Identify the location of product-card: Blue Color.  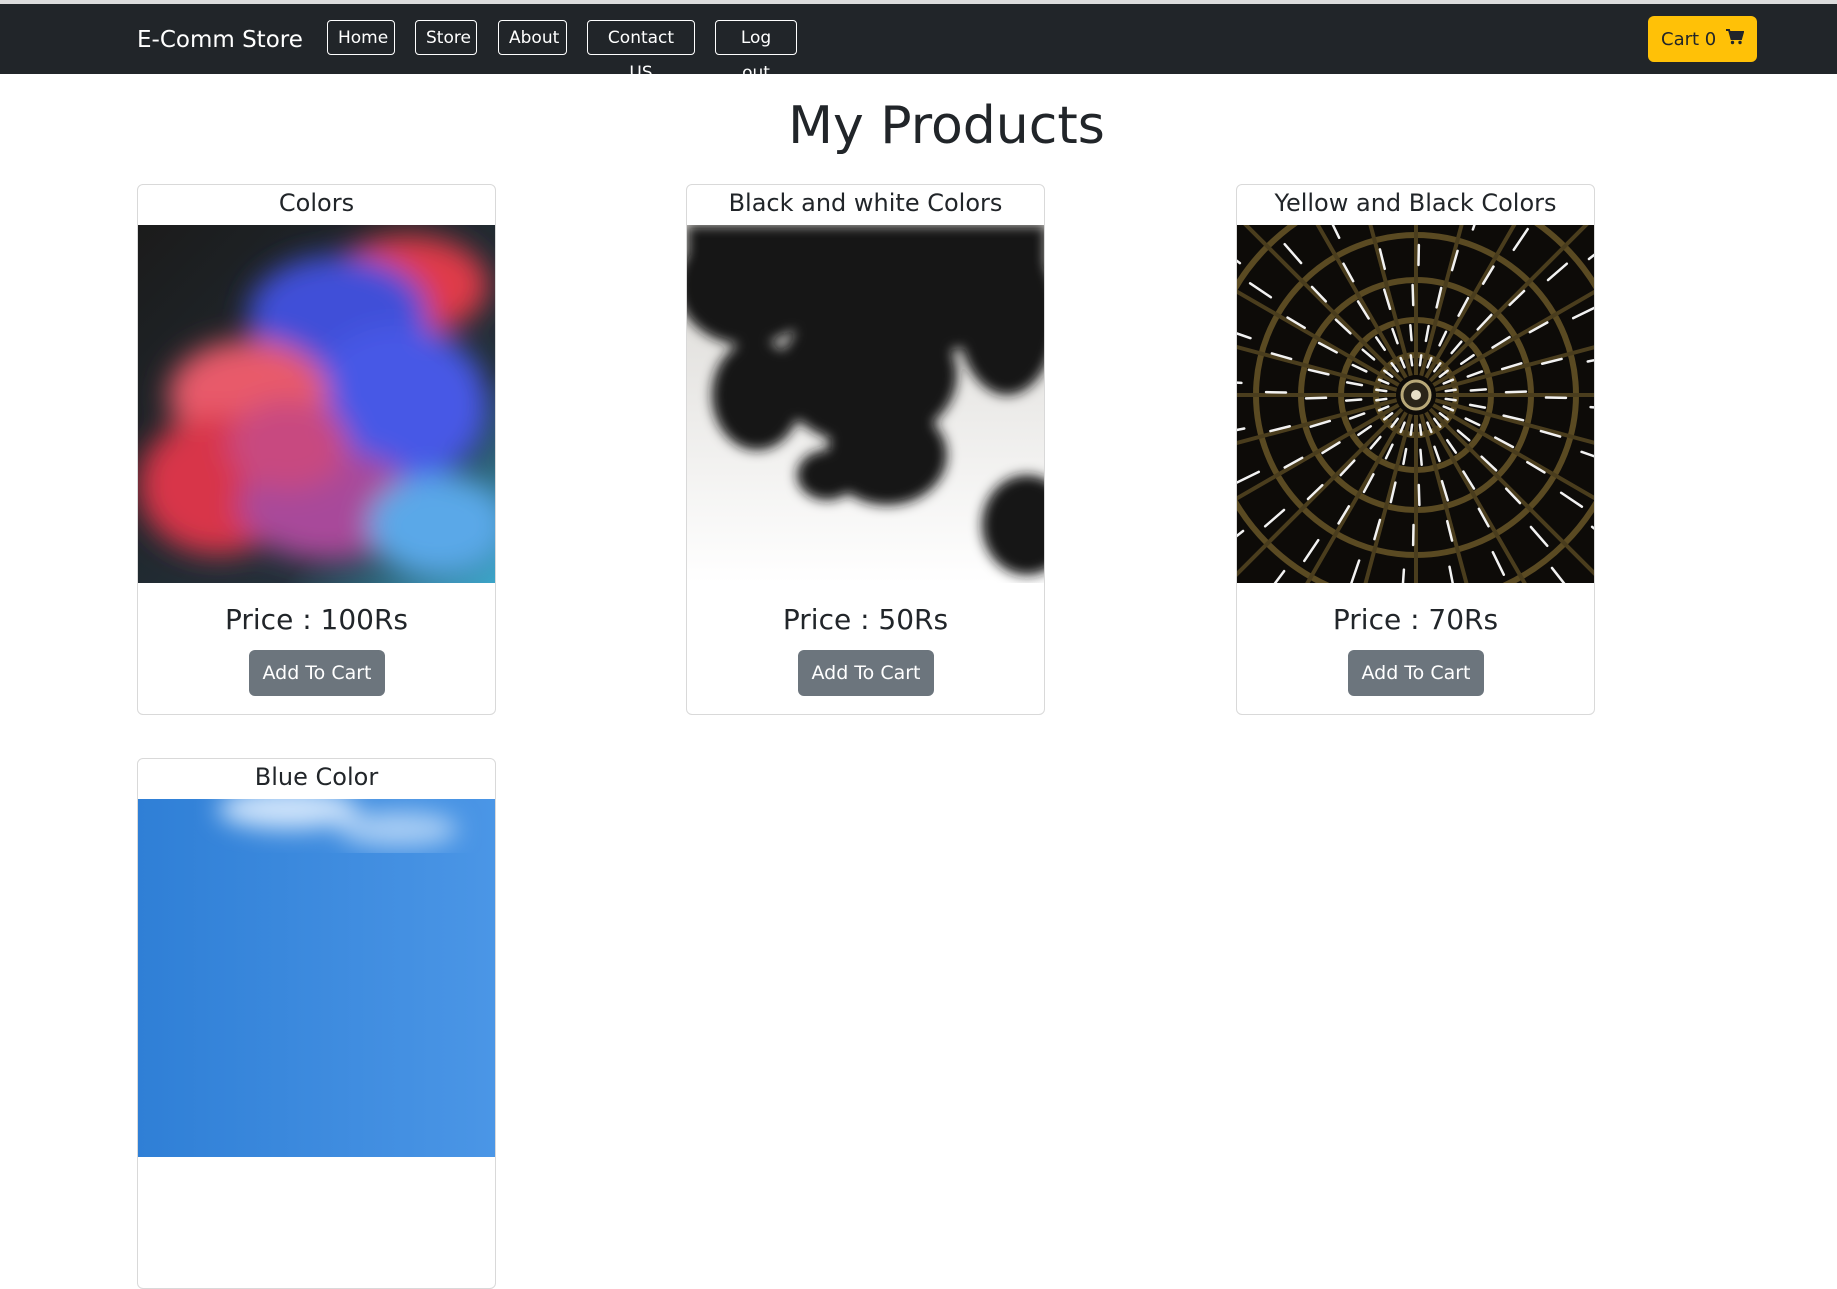
(316, 1023).